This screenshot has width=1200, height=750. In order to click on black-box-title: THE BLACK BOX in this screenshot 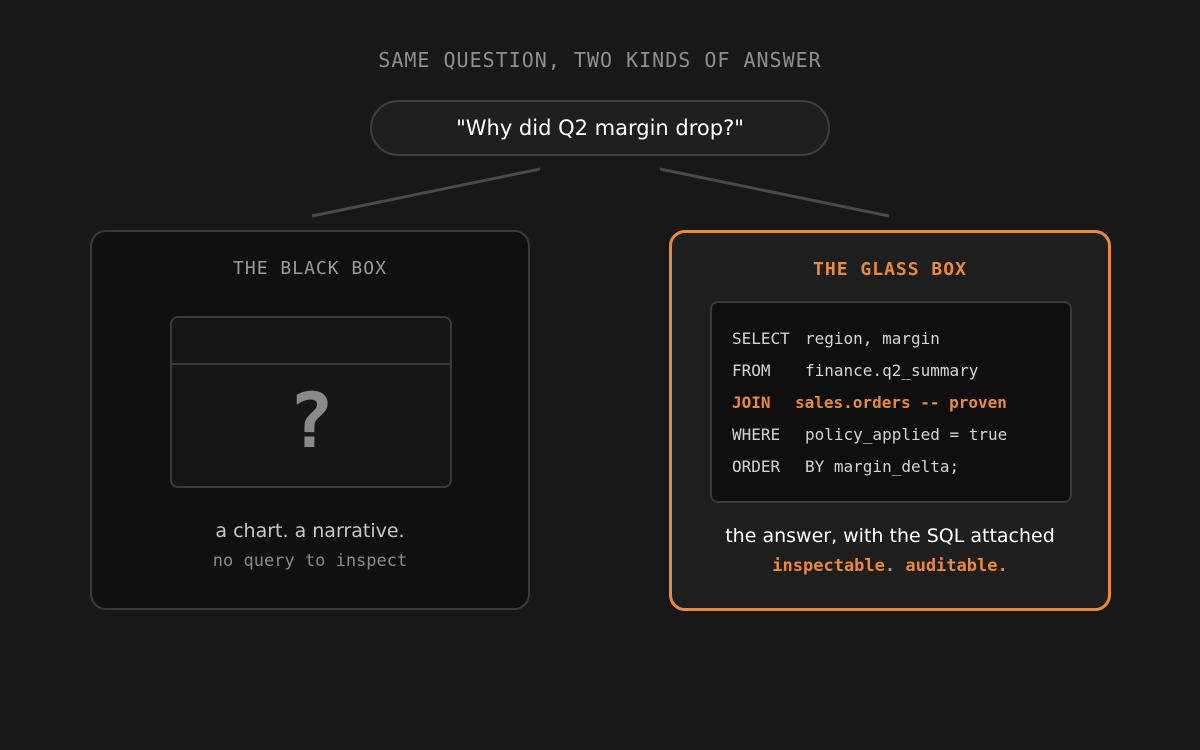, I will do `click(310, 268)`.